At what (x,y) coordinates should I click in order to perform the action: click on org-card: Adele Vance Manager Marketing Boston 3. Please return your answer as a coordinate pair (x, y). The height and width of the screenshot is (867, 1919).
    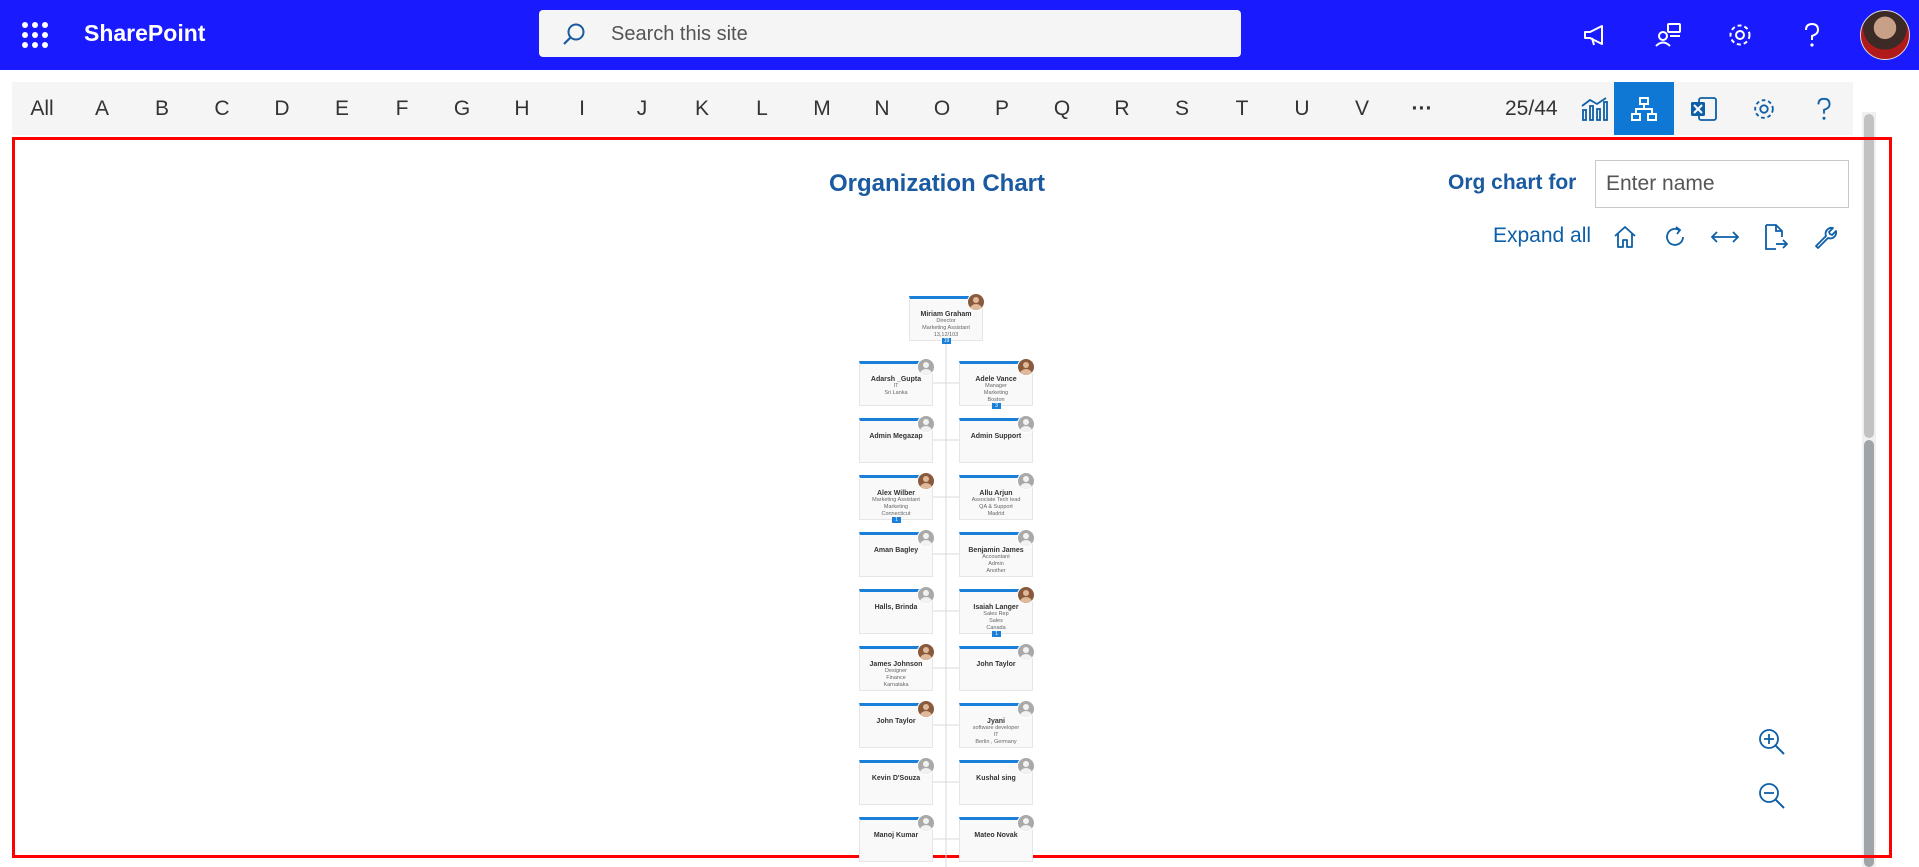
    Looking at the image, I should click on (997, 383).